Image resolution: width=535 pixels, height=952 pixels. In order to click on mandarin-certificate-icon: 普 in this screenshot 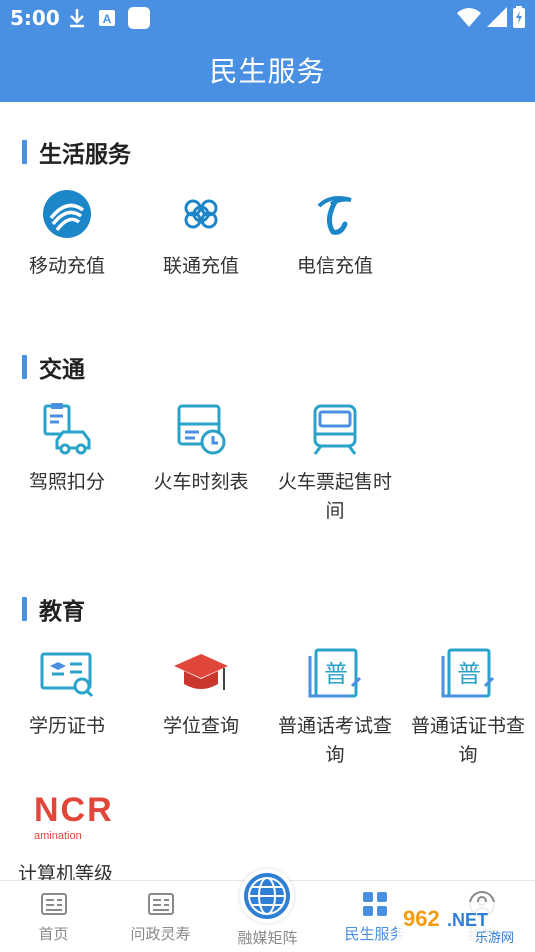, I will do `click(468, 674)`.